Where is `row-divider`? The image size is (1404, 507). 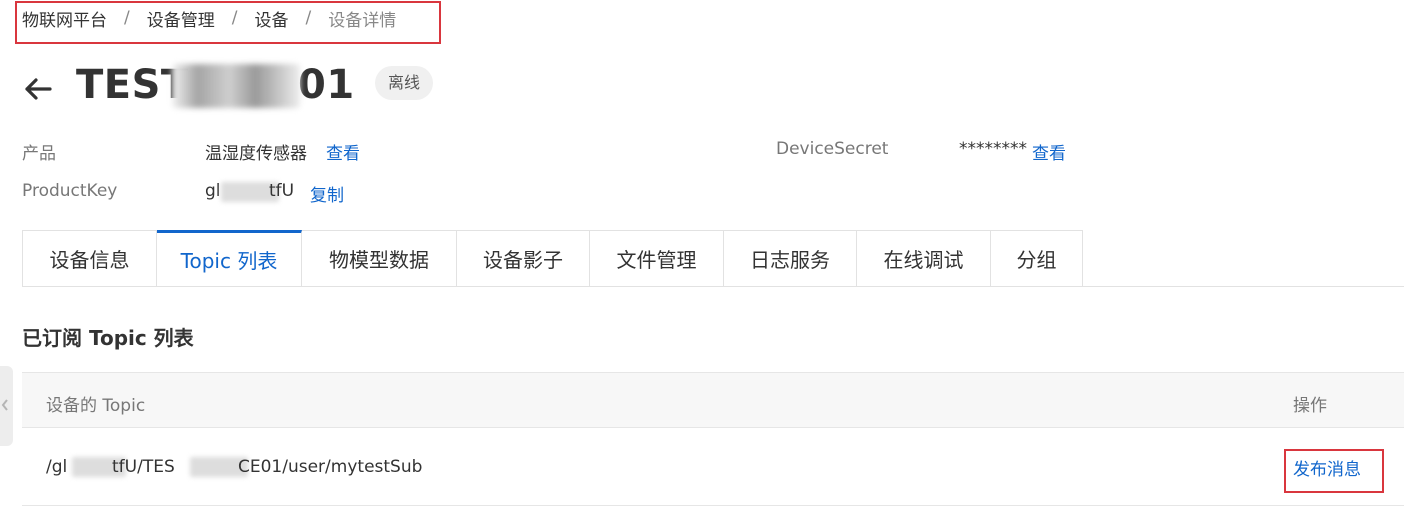 row-divider is located at coordinates (713, 505).